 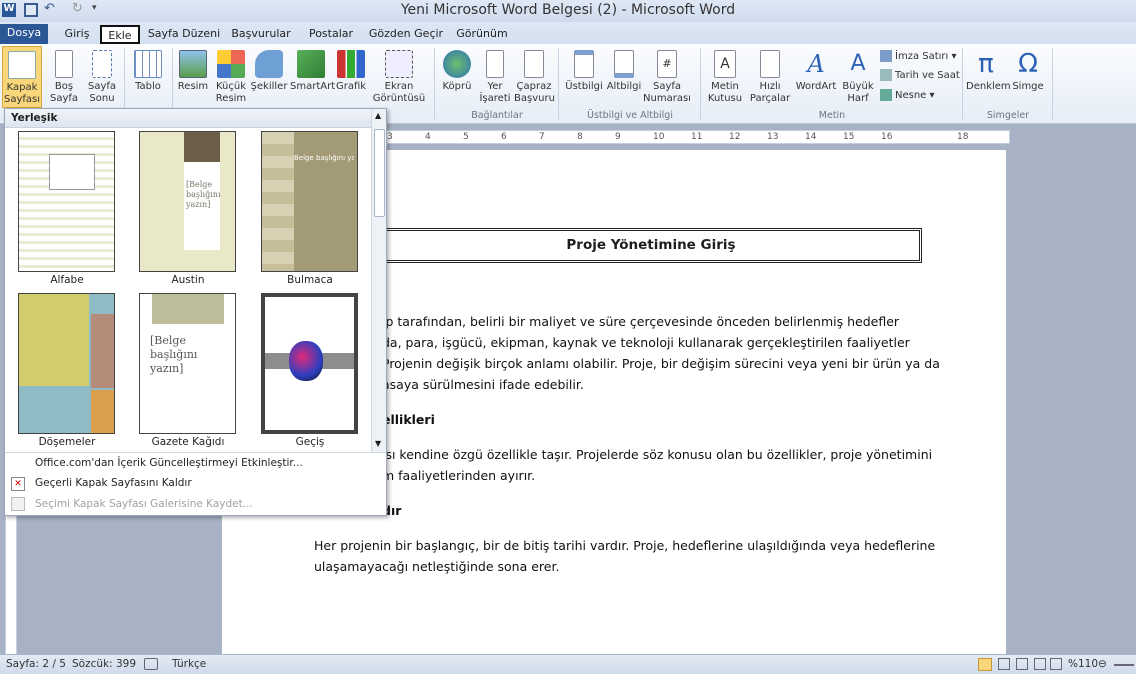 I want to click on bookmark-icon, so click(x=495, y=64).